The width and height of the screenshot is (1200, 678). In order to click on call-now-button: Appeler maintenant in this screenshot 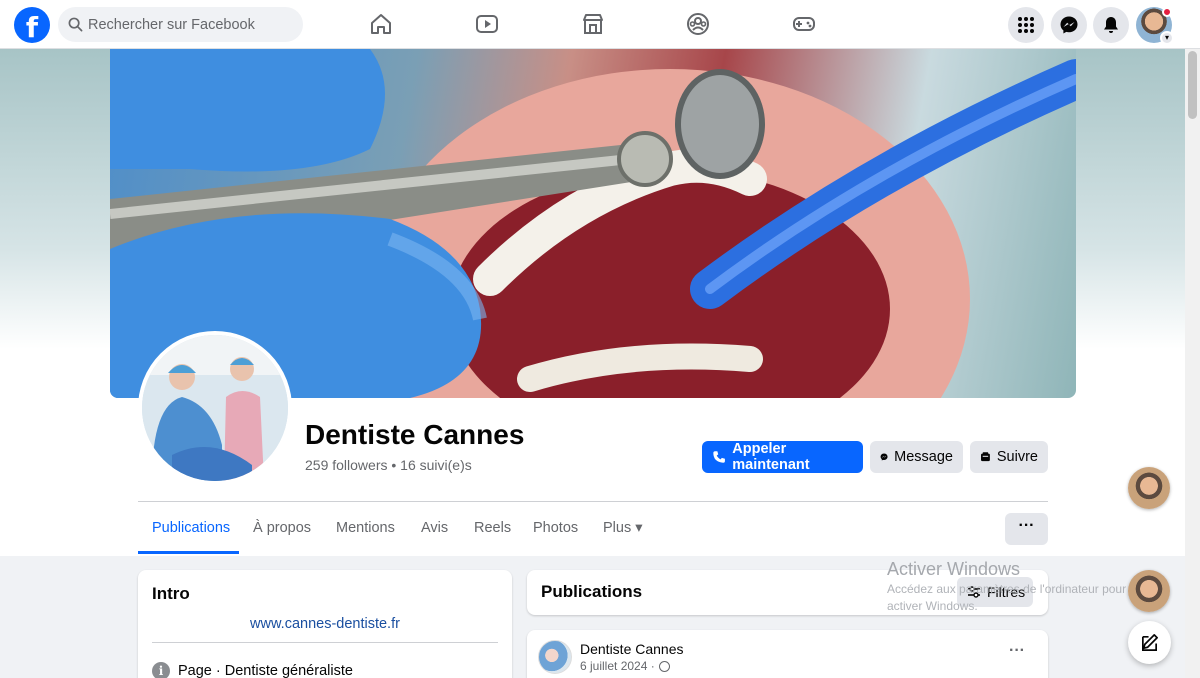, I will do `click(782, 457)`.